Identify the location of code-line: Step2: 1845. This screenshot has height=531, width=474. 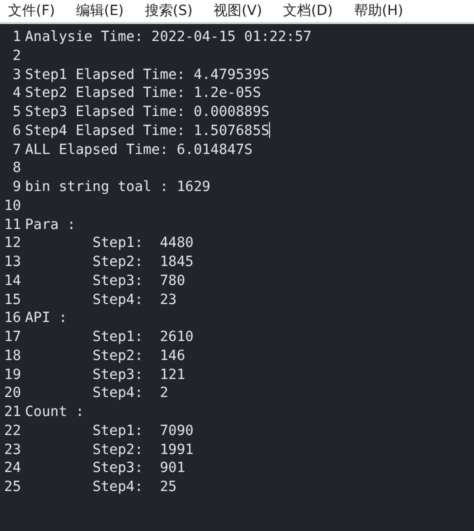
(142, 262).